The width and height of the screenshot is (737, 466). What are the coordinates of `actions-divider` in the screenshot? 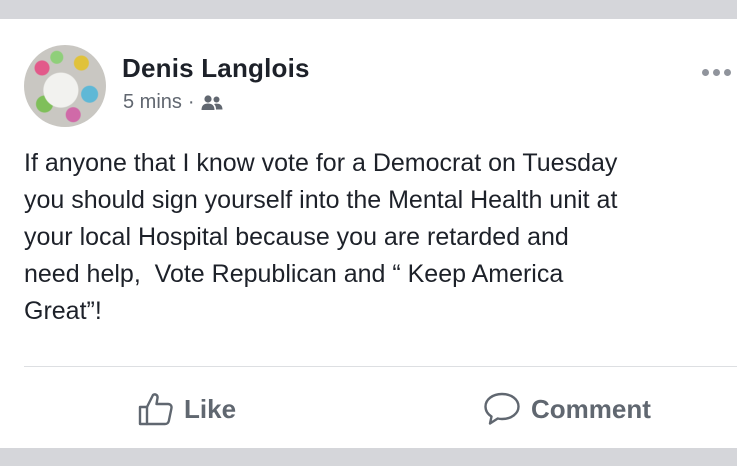 It's located at (380, 366).